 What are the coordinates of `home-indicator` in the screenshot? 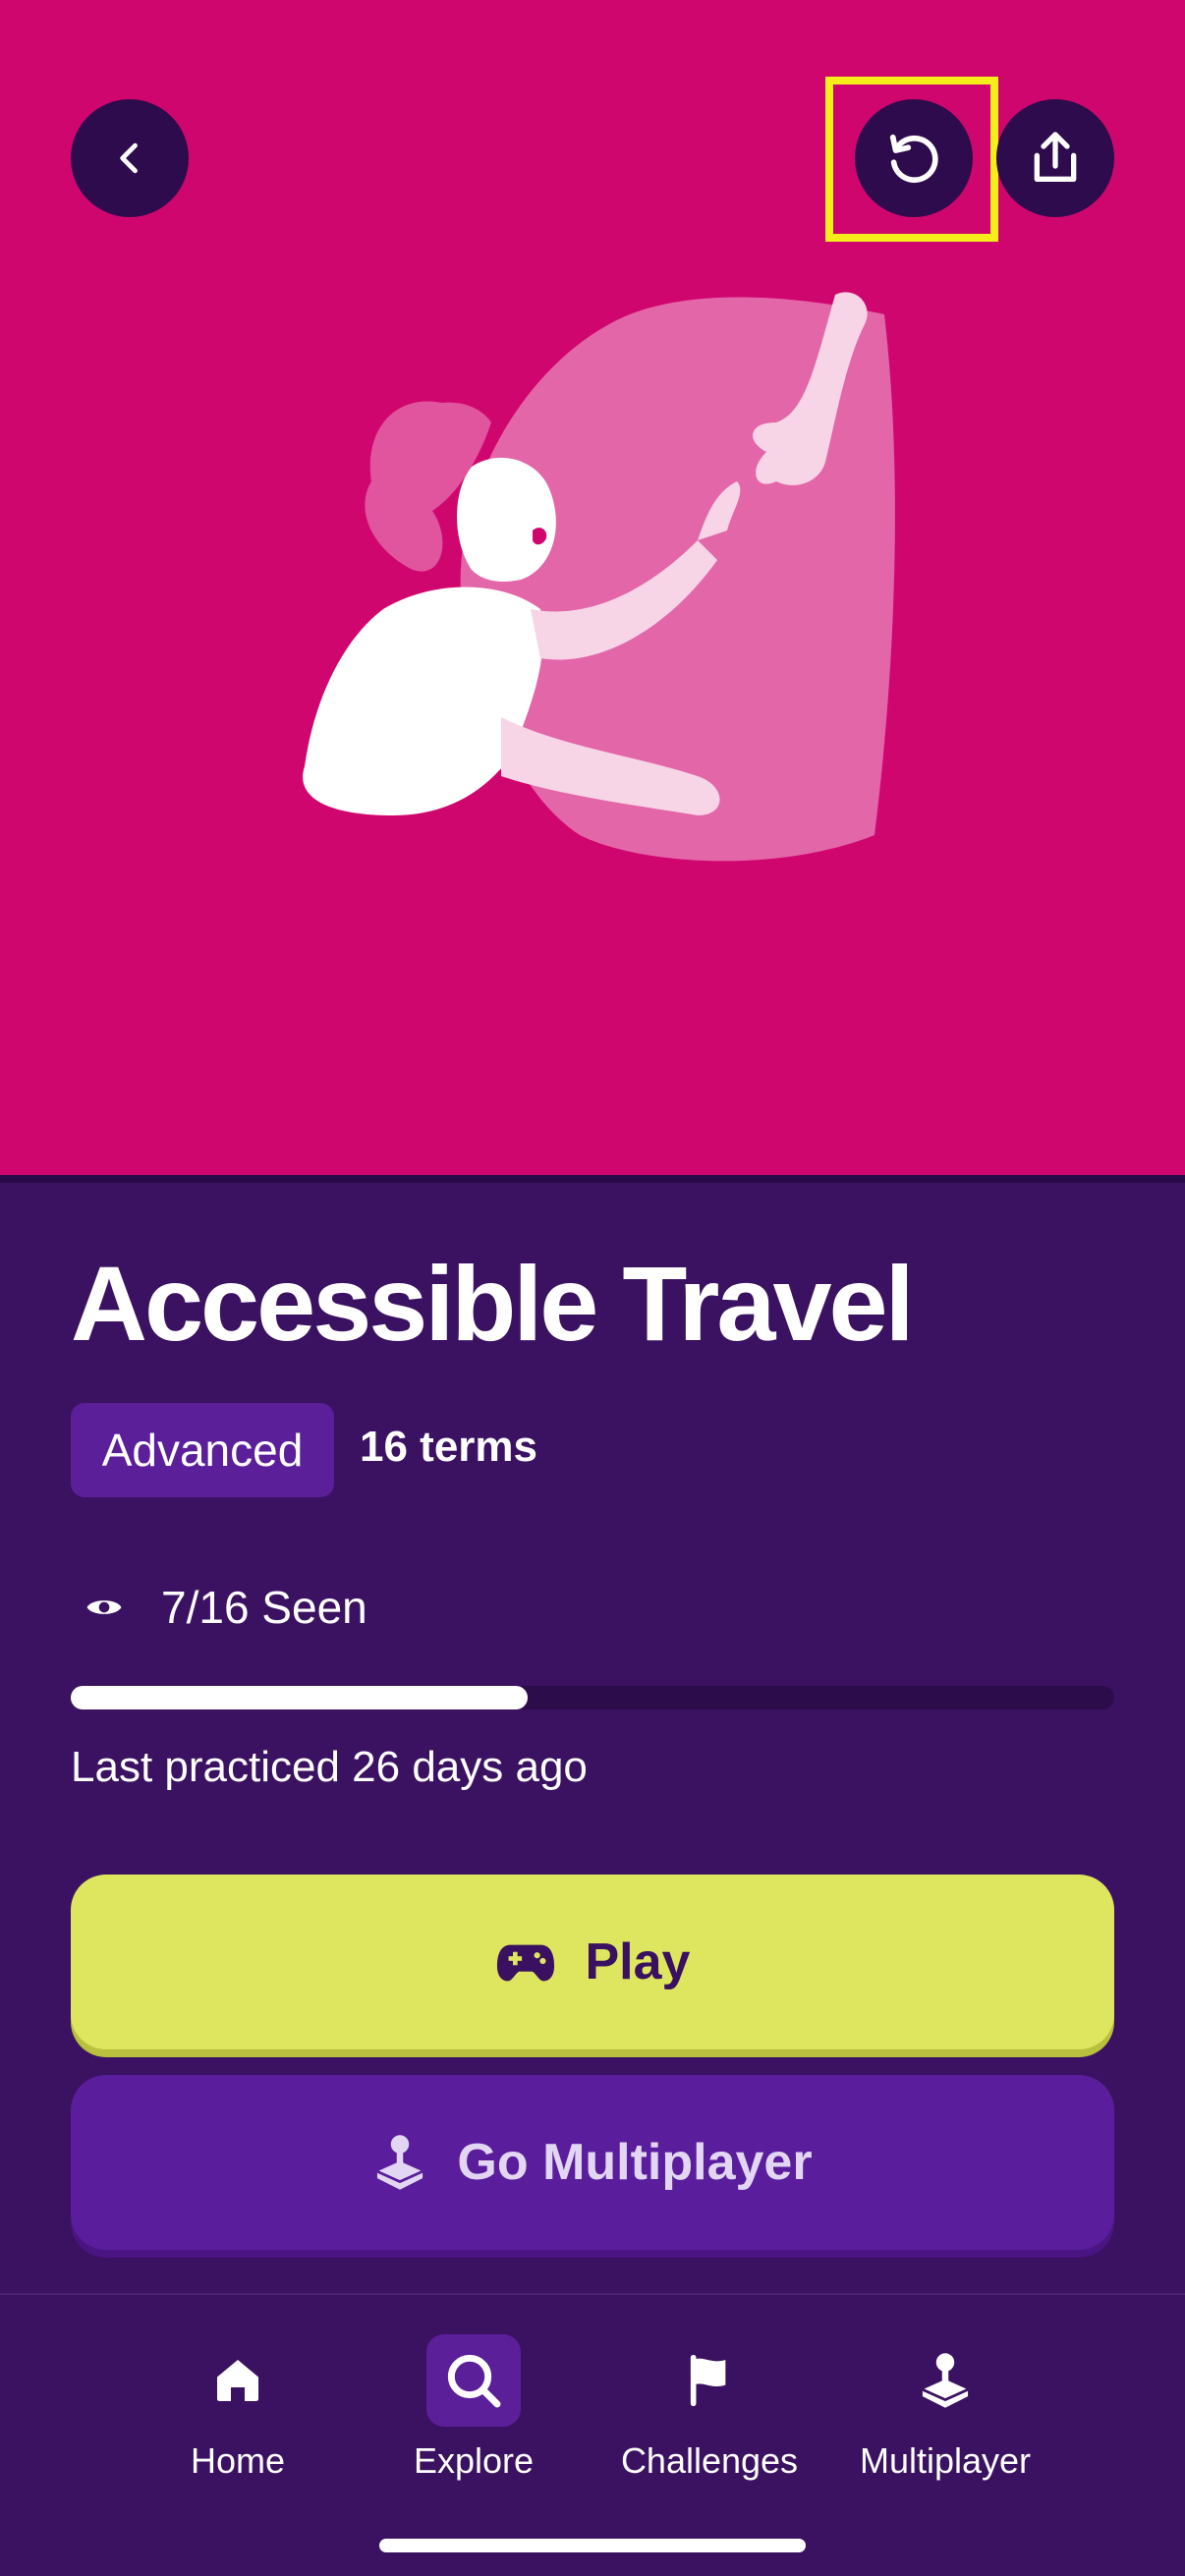 It's located at (592, 2545).